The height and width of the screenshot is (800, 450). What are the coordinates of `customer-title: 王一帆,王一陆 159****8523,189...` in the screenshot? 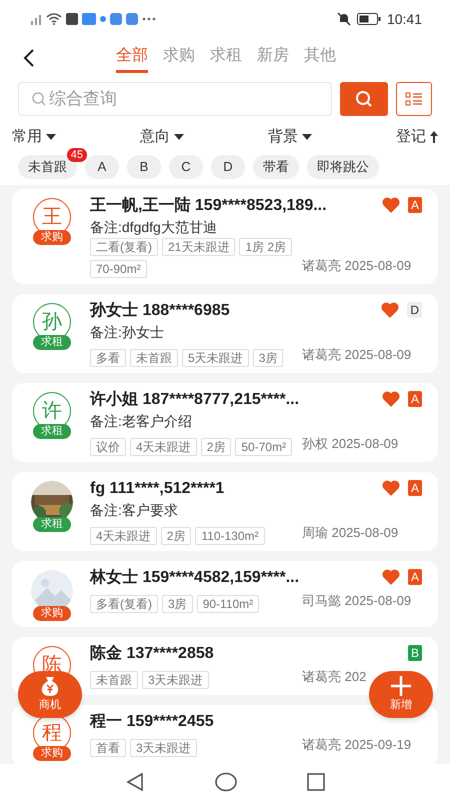 It's located at (209, 206).